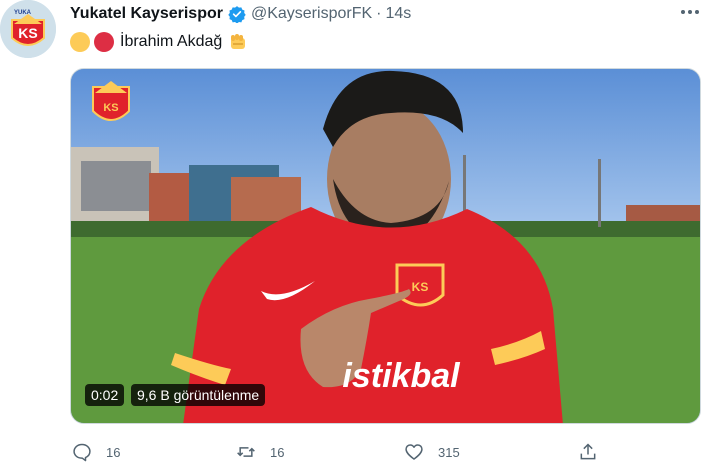  Describe the element at coordinates (260, 452) in the screenshot. I see `retweet-button: 16` at that location.